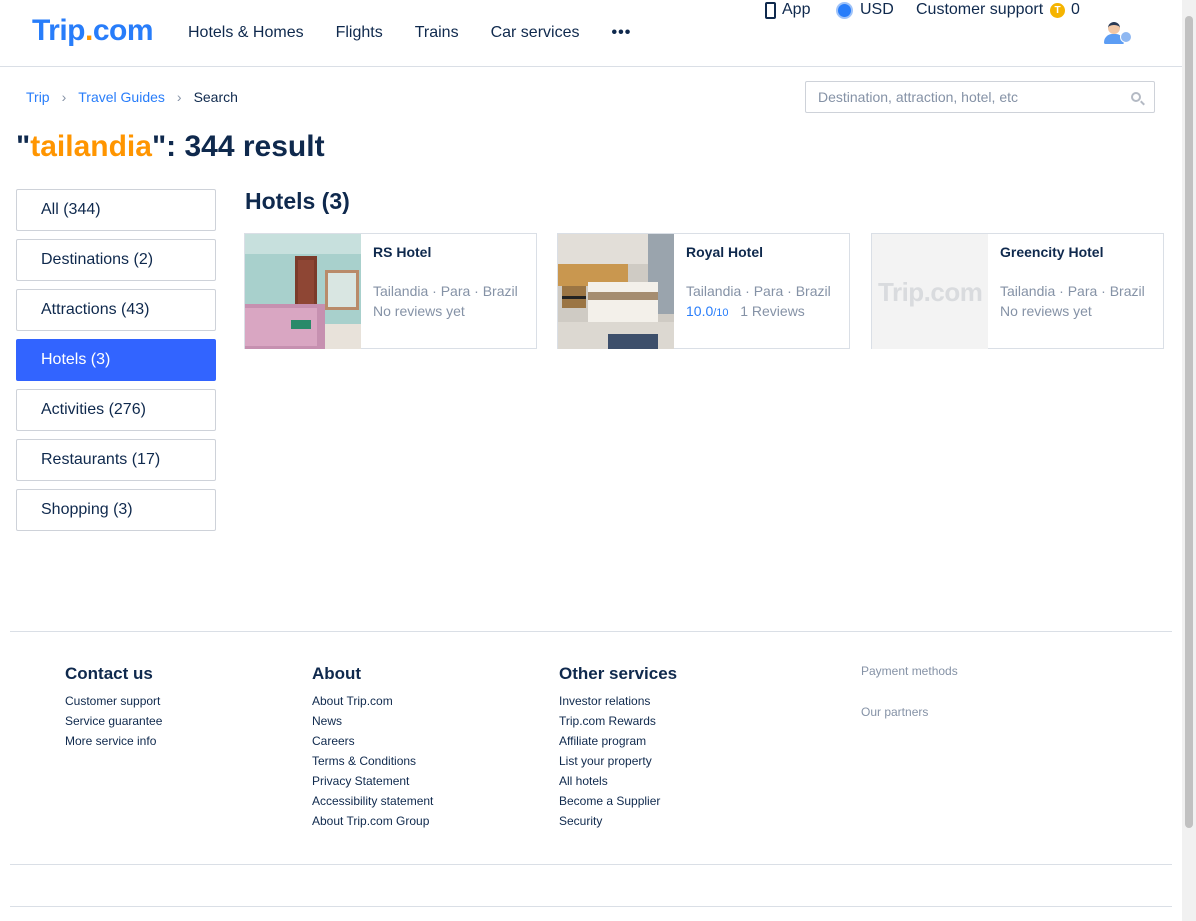 This screenshot has width=1196, height=921. I want to click on our-partners-label: Our partners, so click(895, 712).